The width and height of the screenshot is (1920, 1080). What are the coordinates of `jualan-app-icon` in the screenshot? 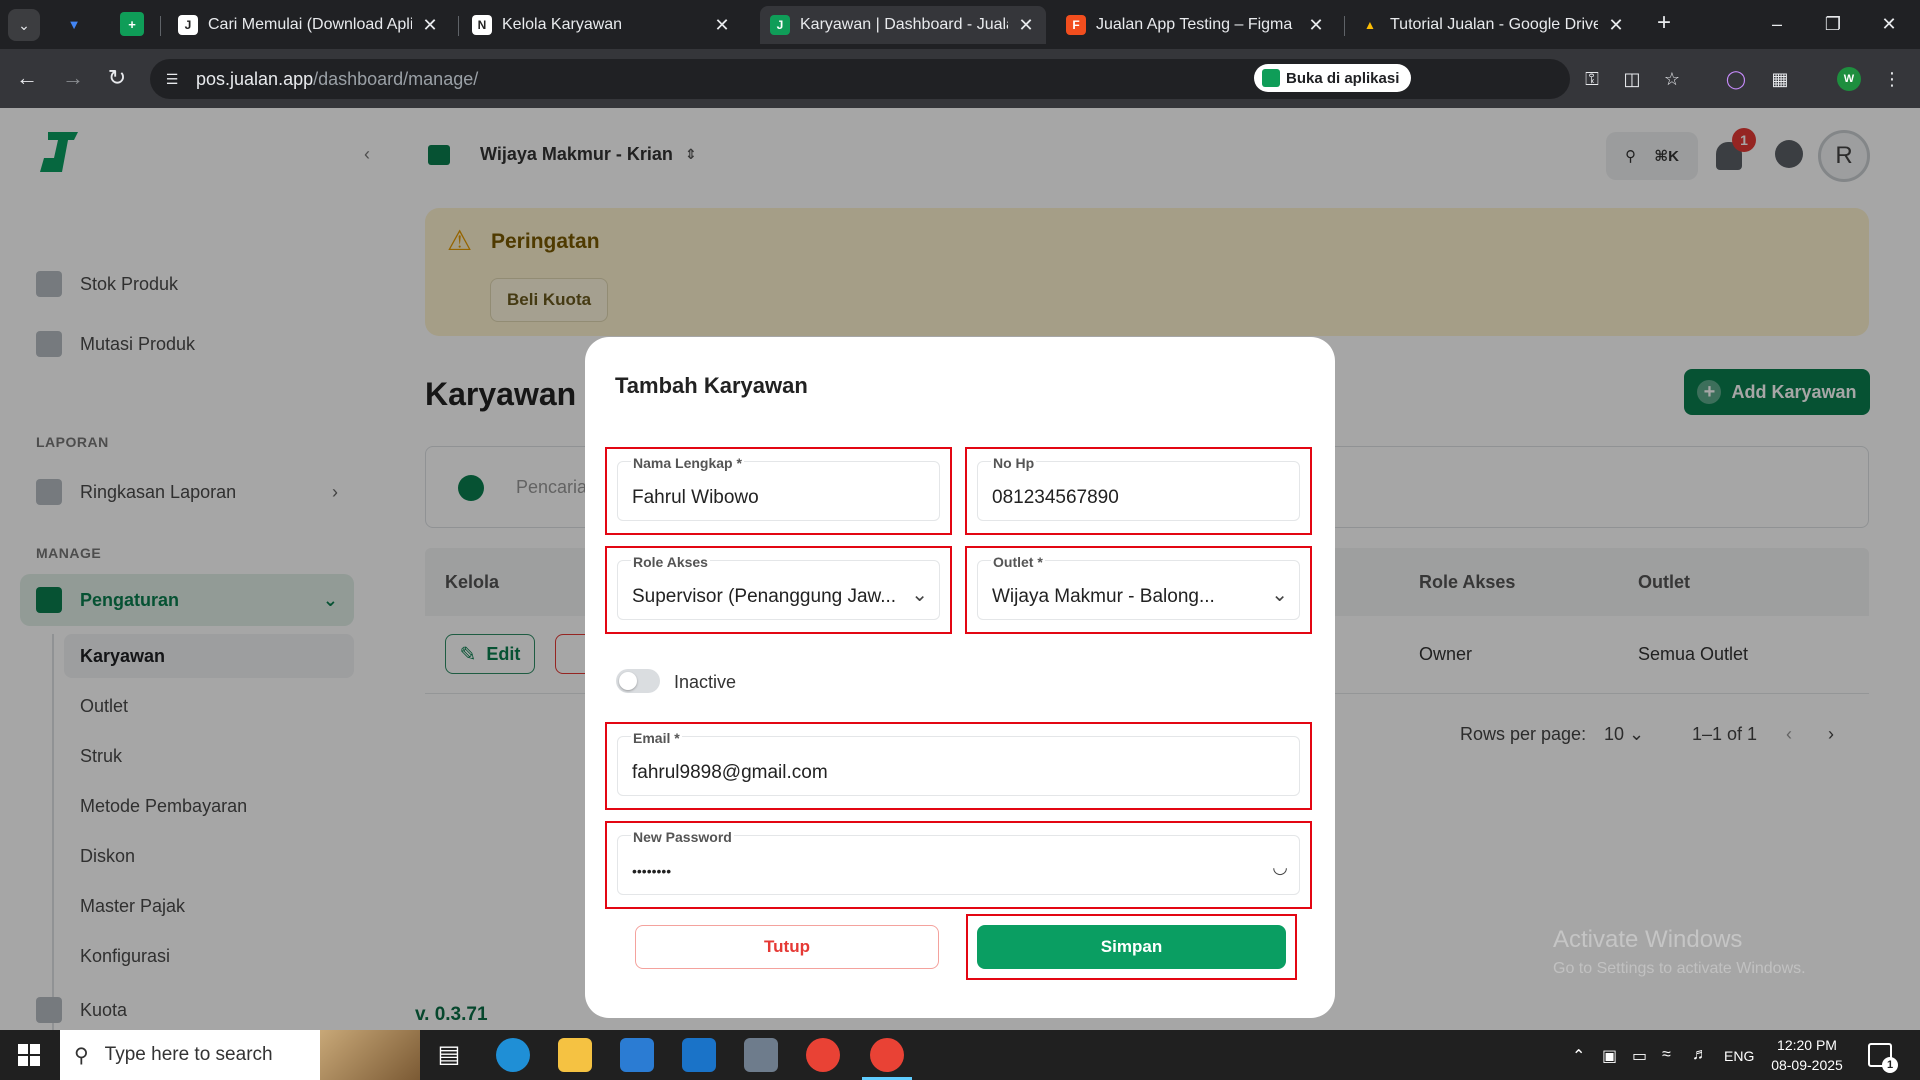 It's located at (1271, 78).